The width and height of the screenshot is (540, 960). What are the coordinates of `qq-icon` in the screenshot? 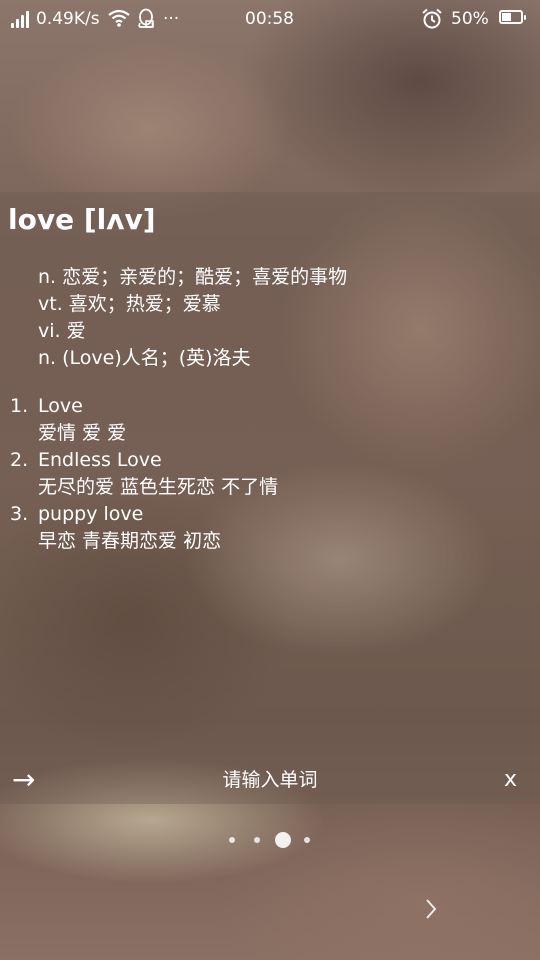 It's located at (146, 21).